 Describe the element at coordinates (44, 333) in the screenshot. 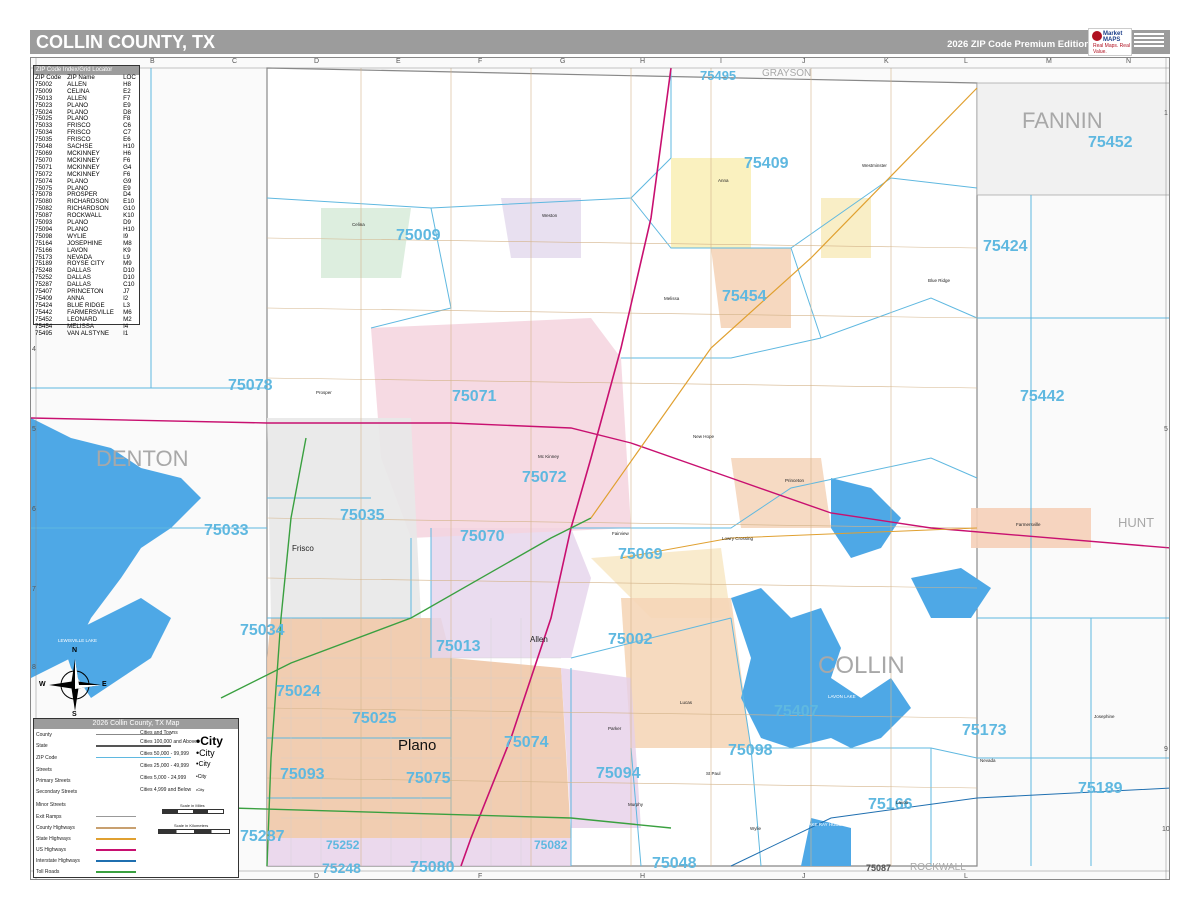

I see `zip-code-cell: 75495` at that location.